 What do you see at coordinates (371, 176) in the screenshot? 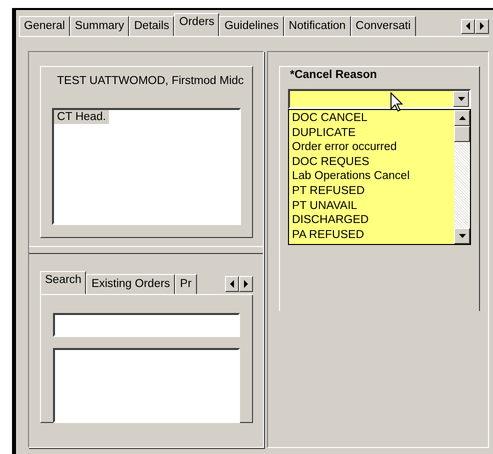
I see `reason-option: Lab Operations Cancel` at bounding box center [371, 176].